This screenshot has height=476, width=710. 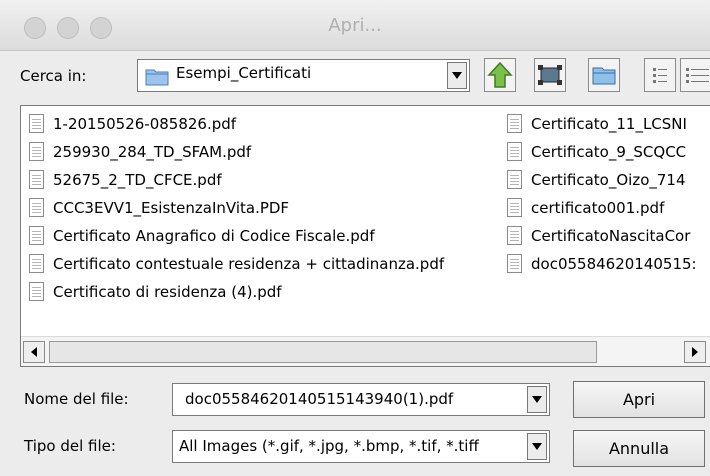 I want to click on look-in-value: Esempi_Certificati, so click(x=244, y=73).